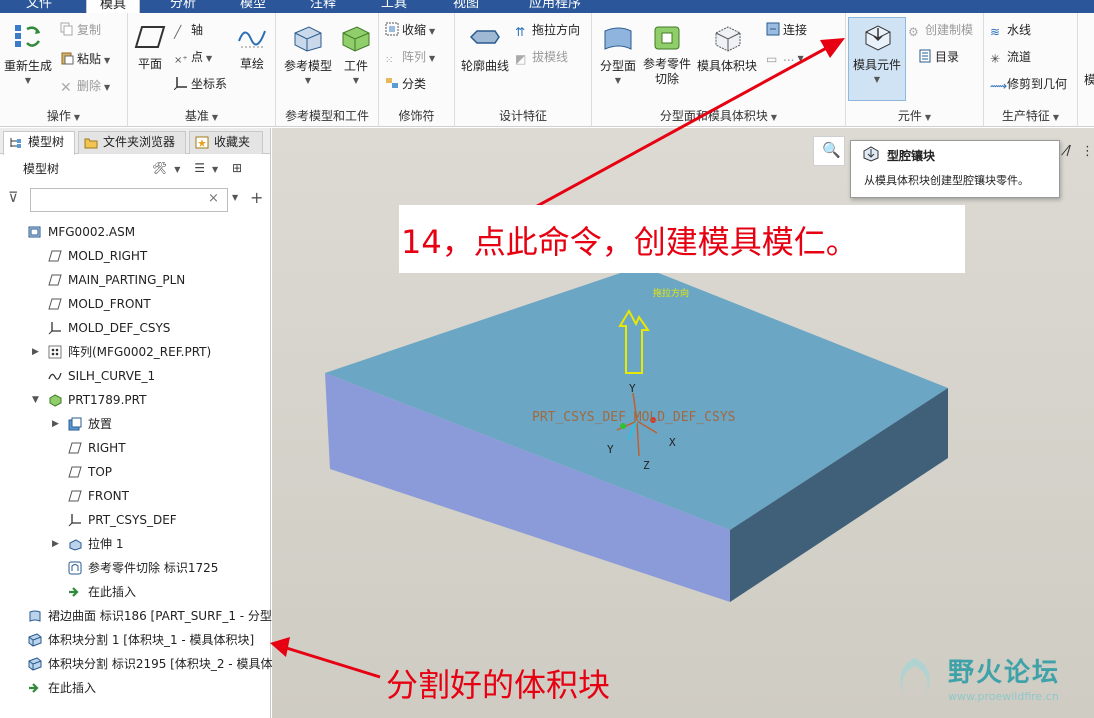 This screenshot has height=718, width=1094. Describe the element at coordinates (193, 57) in the screenshot. I see `datum-point-button: ×⁺ 点 ▼` at that location.